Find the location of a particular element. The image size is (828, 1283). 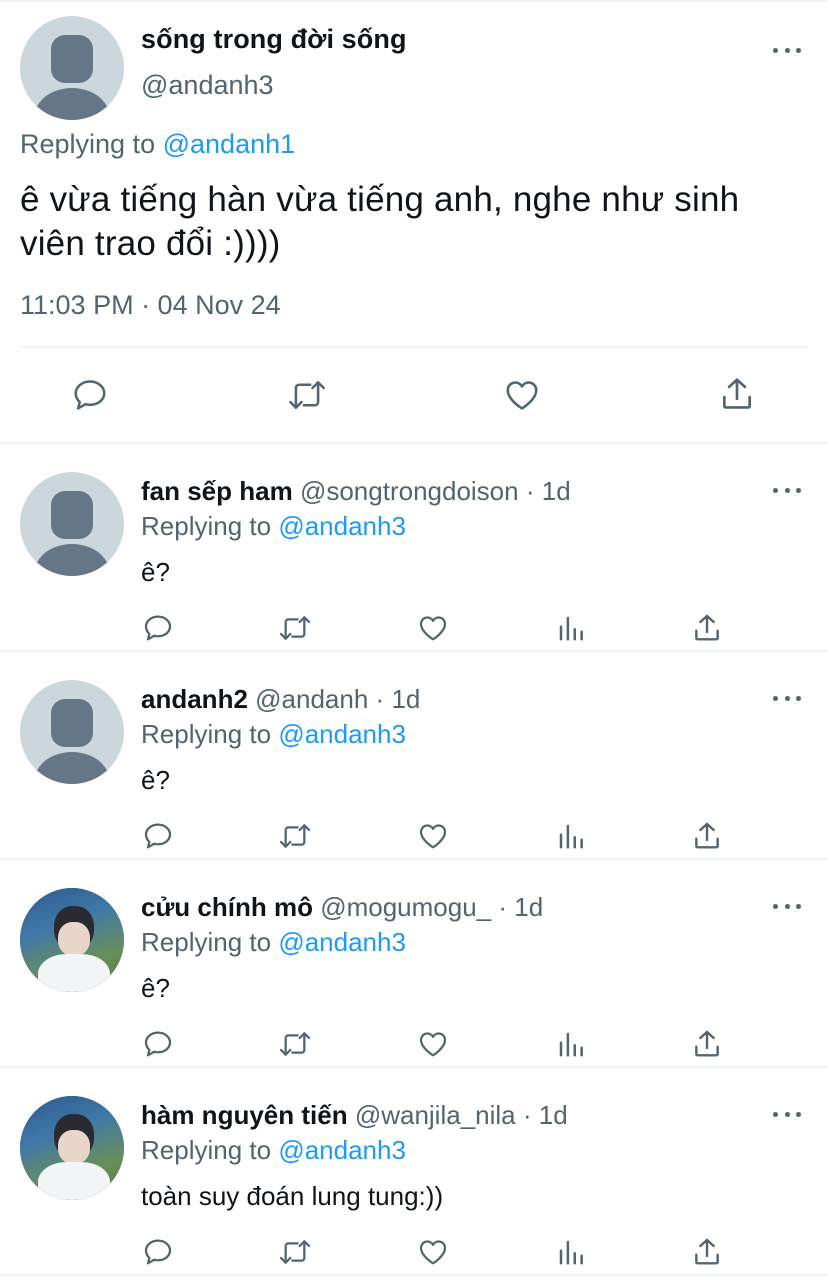

reply-header: hàm nguyên tiến @wanjila_nila · 1d is located at coordinates (354, 1115).